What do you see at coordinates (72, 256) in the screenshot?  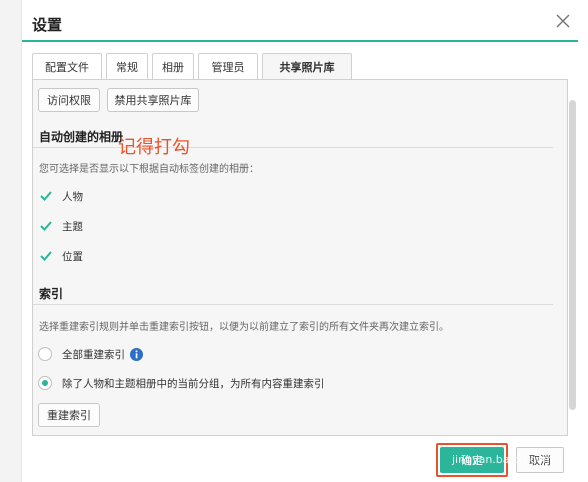 I see `location-label: 位置` at bounding box center [72, 256].